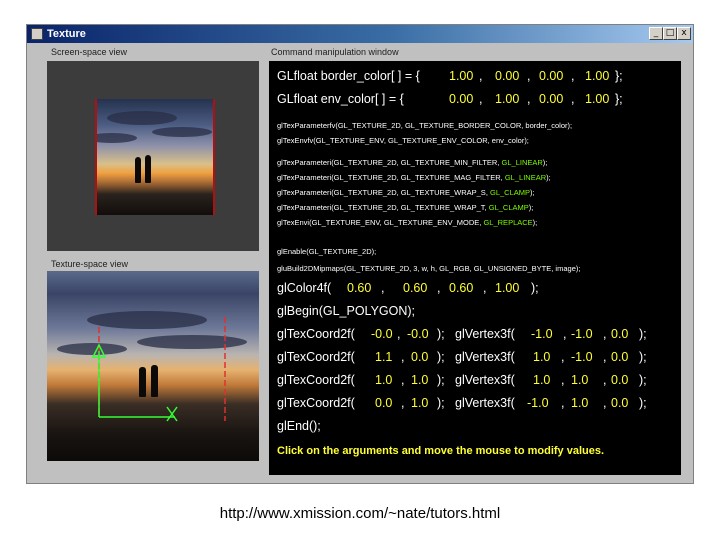  I want to click on color-line: glColor4f( 0.60 , 0.60 , 0.60 , 1.00 );, so click(408, 288).